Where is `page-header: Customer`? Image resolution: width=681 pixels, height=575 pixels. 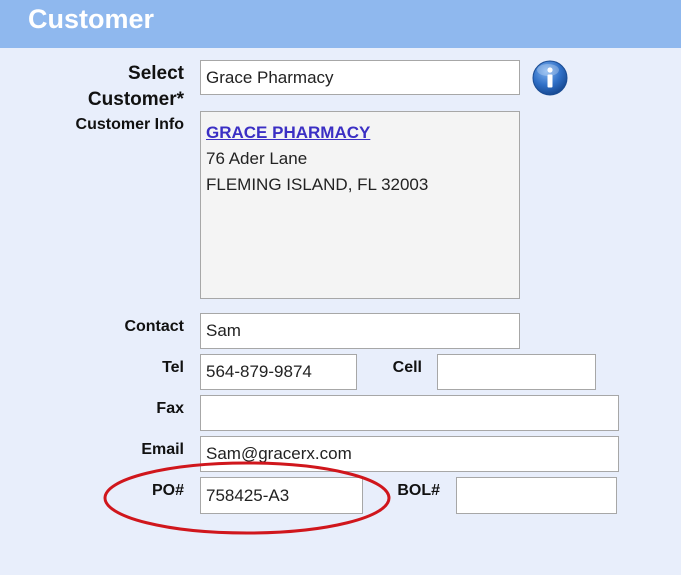
page-header: Customer is located at coordinates (340, 24).